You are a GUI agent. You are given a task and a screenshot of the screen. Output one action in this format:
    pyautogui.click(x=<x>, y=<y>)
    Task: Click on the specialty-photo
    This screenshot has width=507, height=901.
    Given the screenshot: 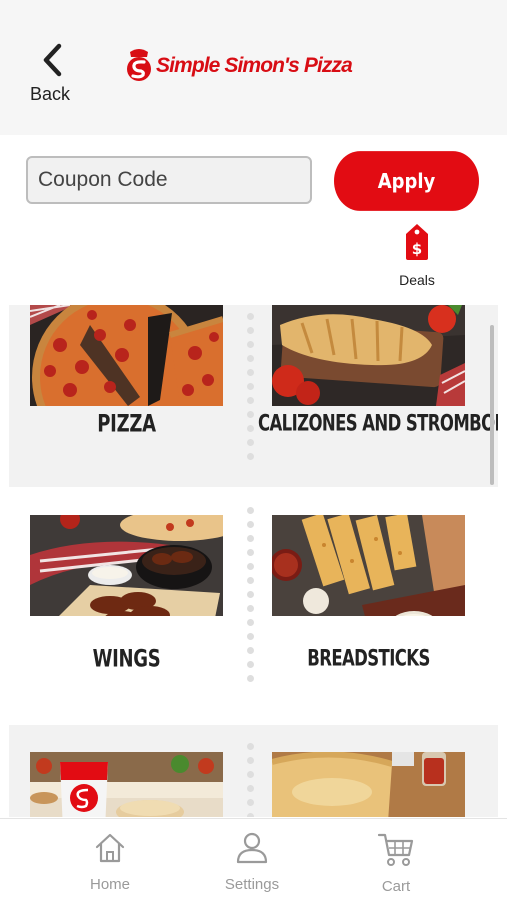 What is the action you would take?
    pyautogui.click(x=368, y=784)
    